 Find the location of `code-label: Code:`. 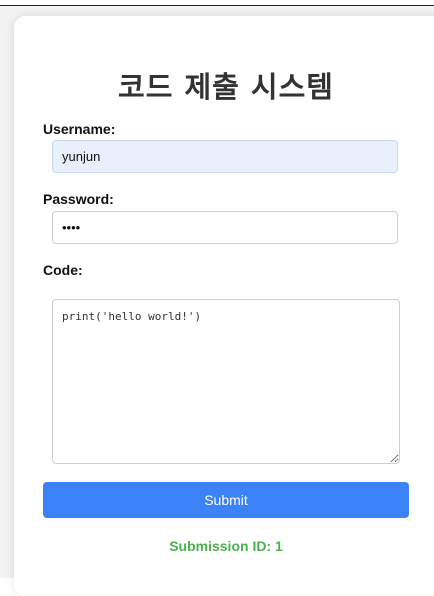

code-label: Code: is located at coordinates (63, 270).